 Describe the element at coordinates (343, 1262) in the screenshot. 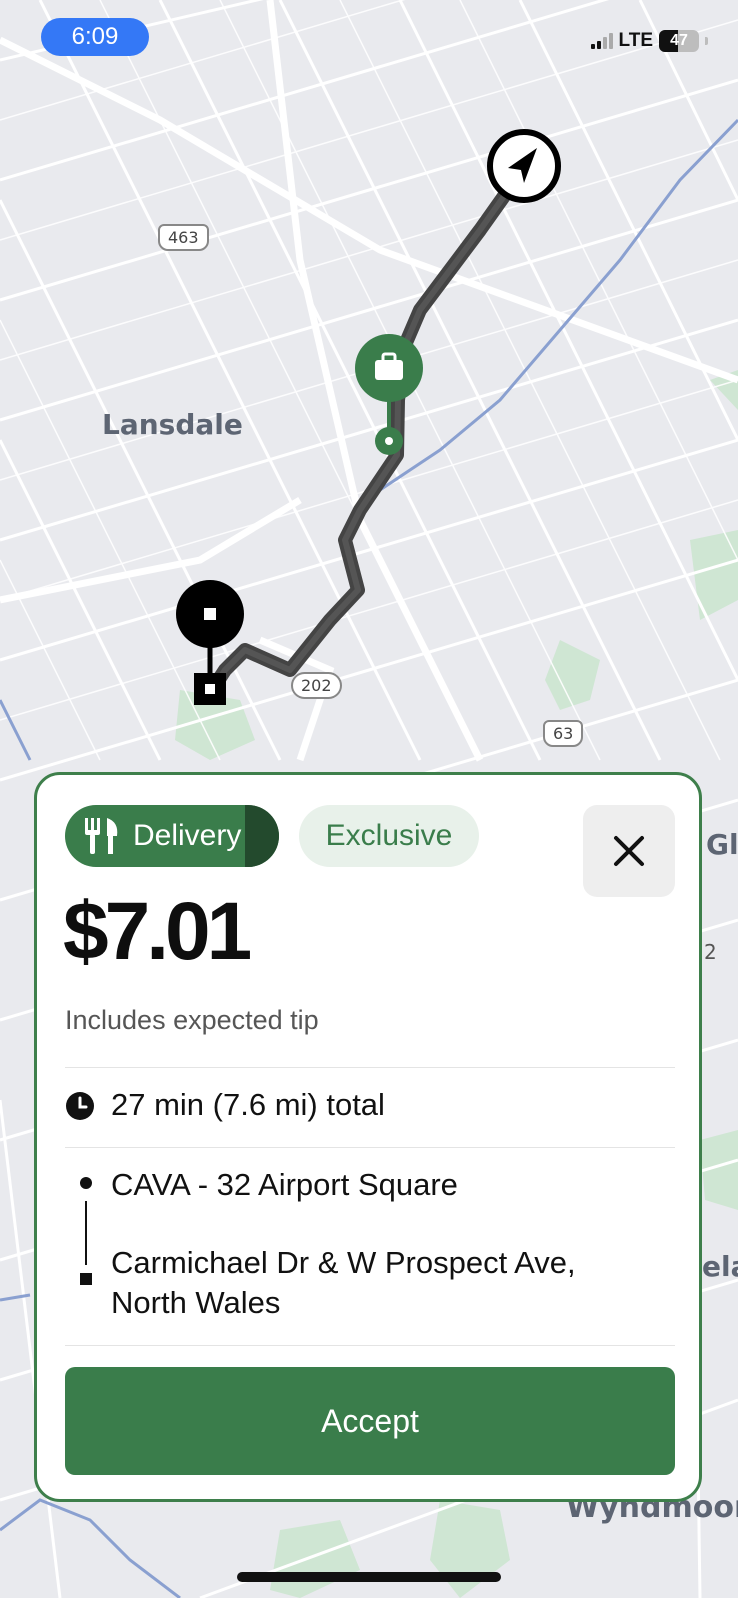

I see `dropoff-address-line1: Carmichael Dr & W Prospect Ave,` at that location.